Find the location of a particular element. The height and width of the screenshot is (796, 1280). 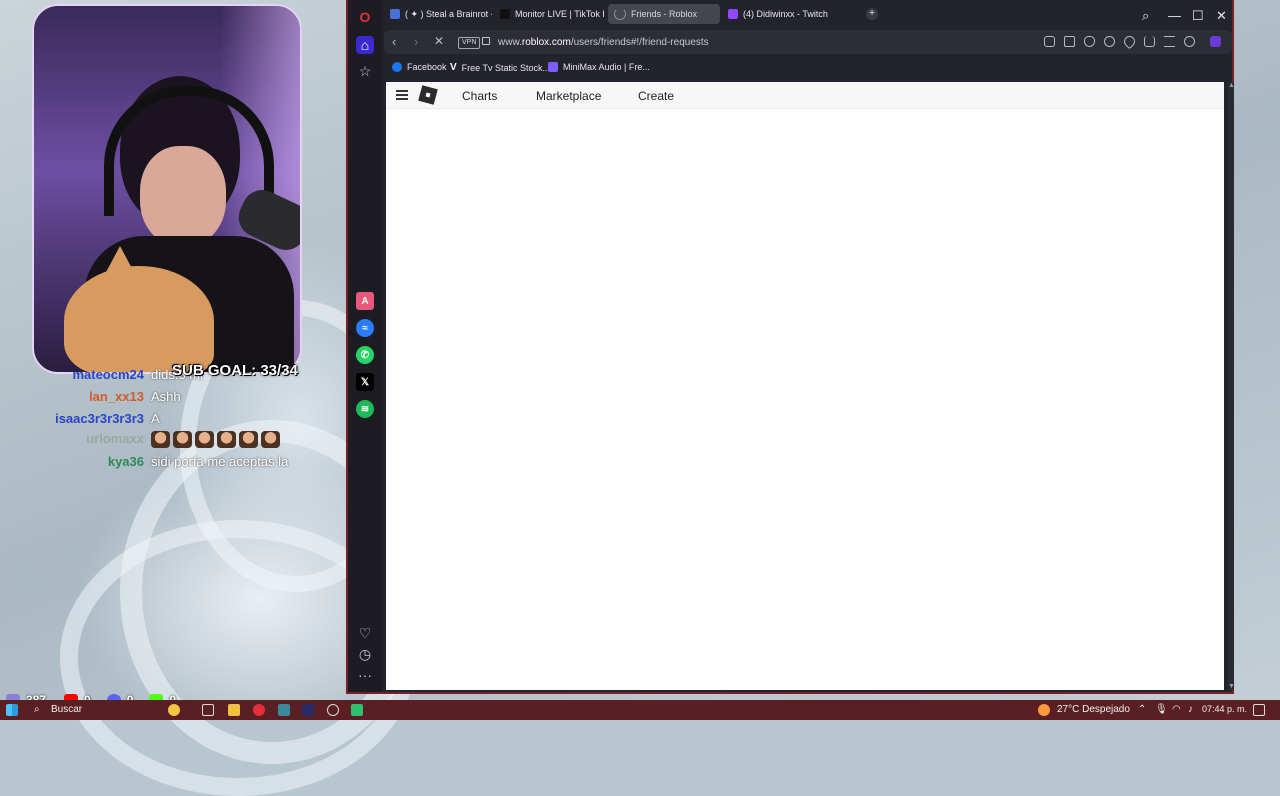

edit-icon is located at coordinates (1049, 41).